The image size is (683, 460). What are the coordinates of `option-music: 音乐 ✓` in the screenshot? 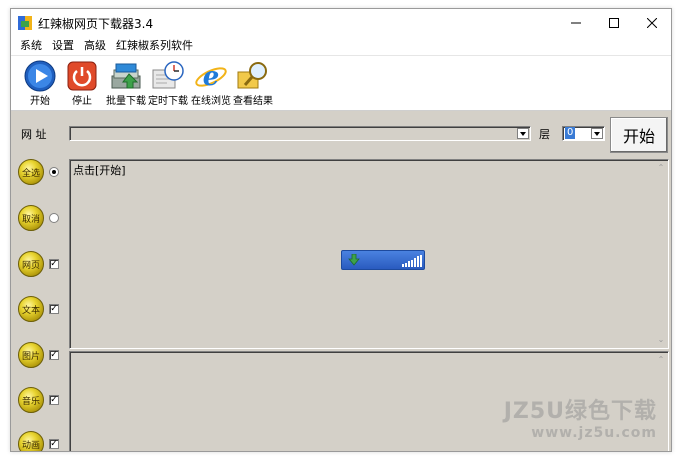 It's located at (38, 400).